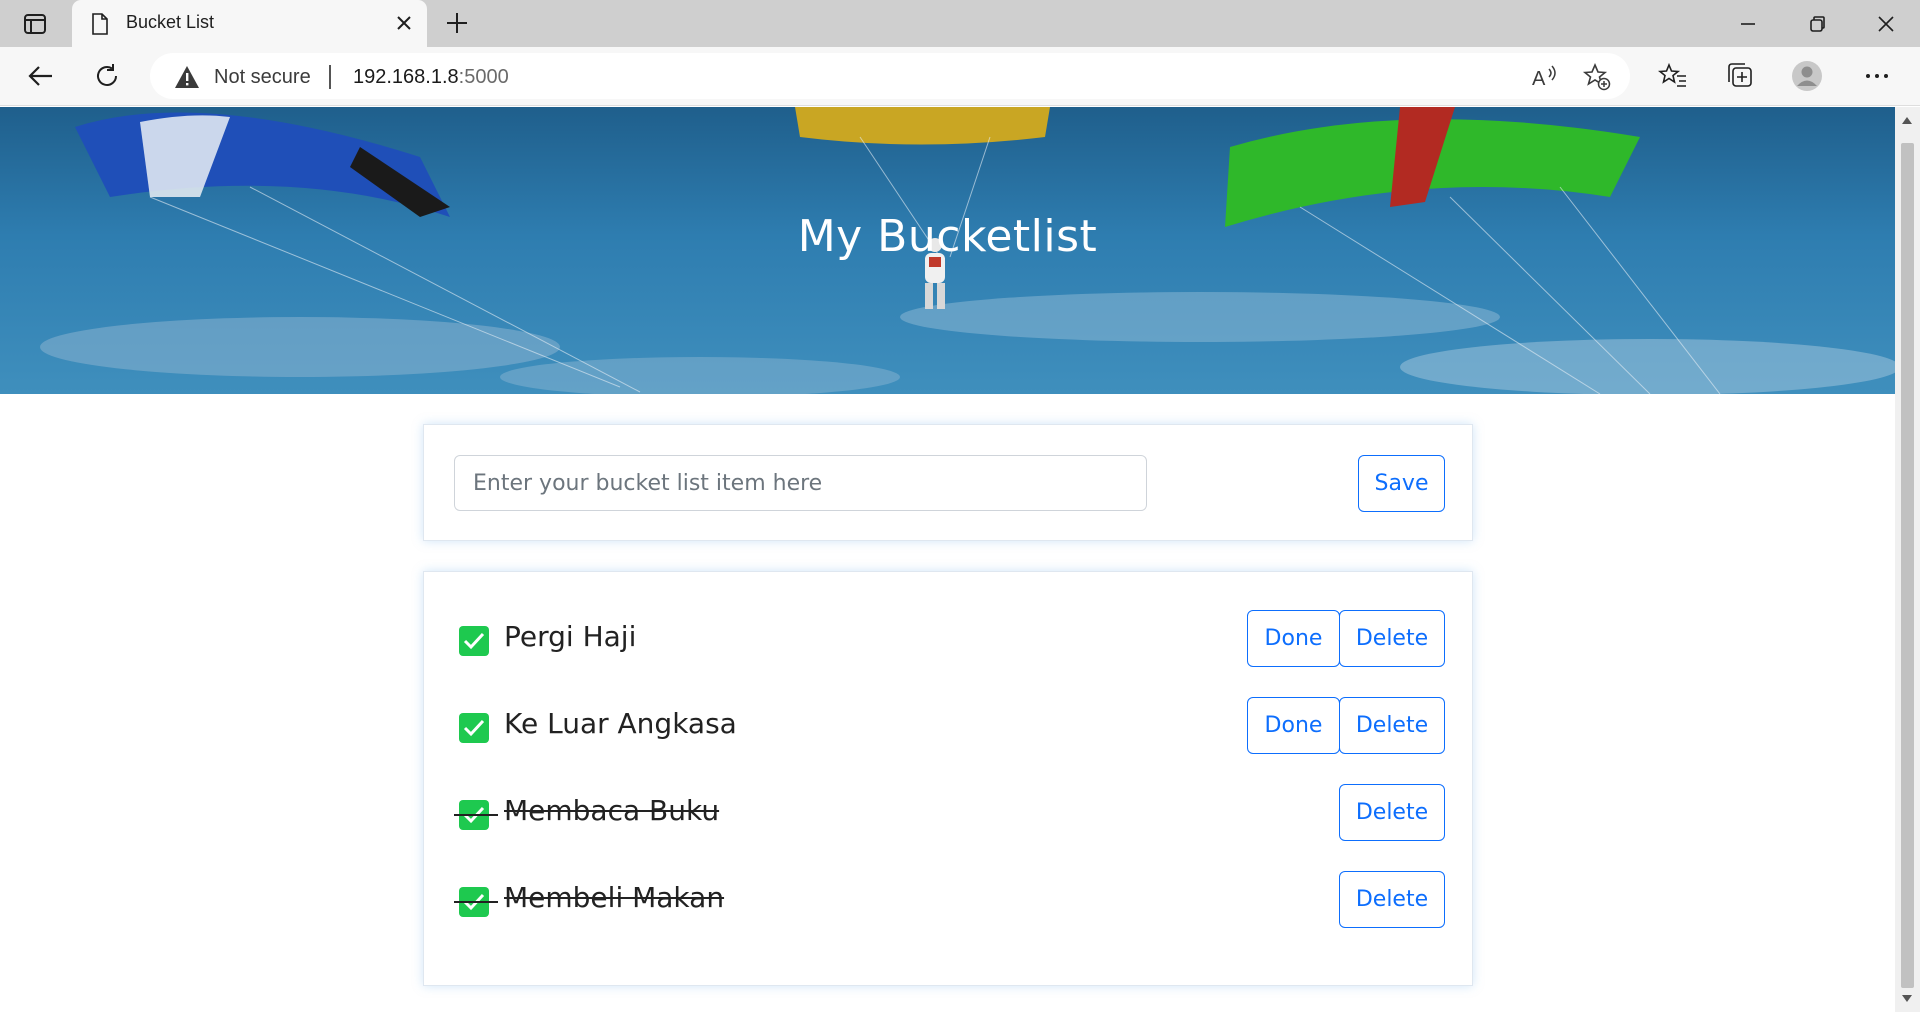 Image resolution: width=1920 pixels, height=1012 pixels. What do you see at coordinates (330, 77) in the screenshot?
I see `address-divider` at bounding box center [330, 77].